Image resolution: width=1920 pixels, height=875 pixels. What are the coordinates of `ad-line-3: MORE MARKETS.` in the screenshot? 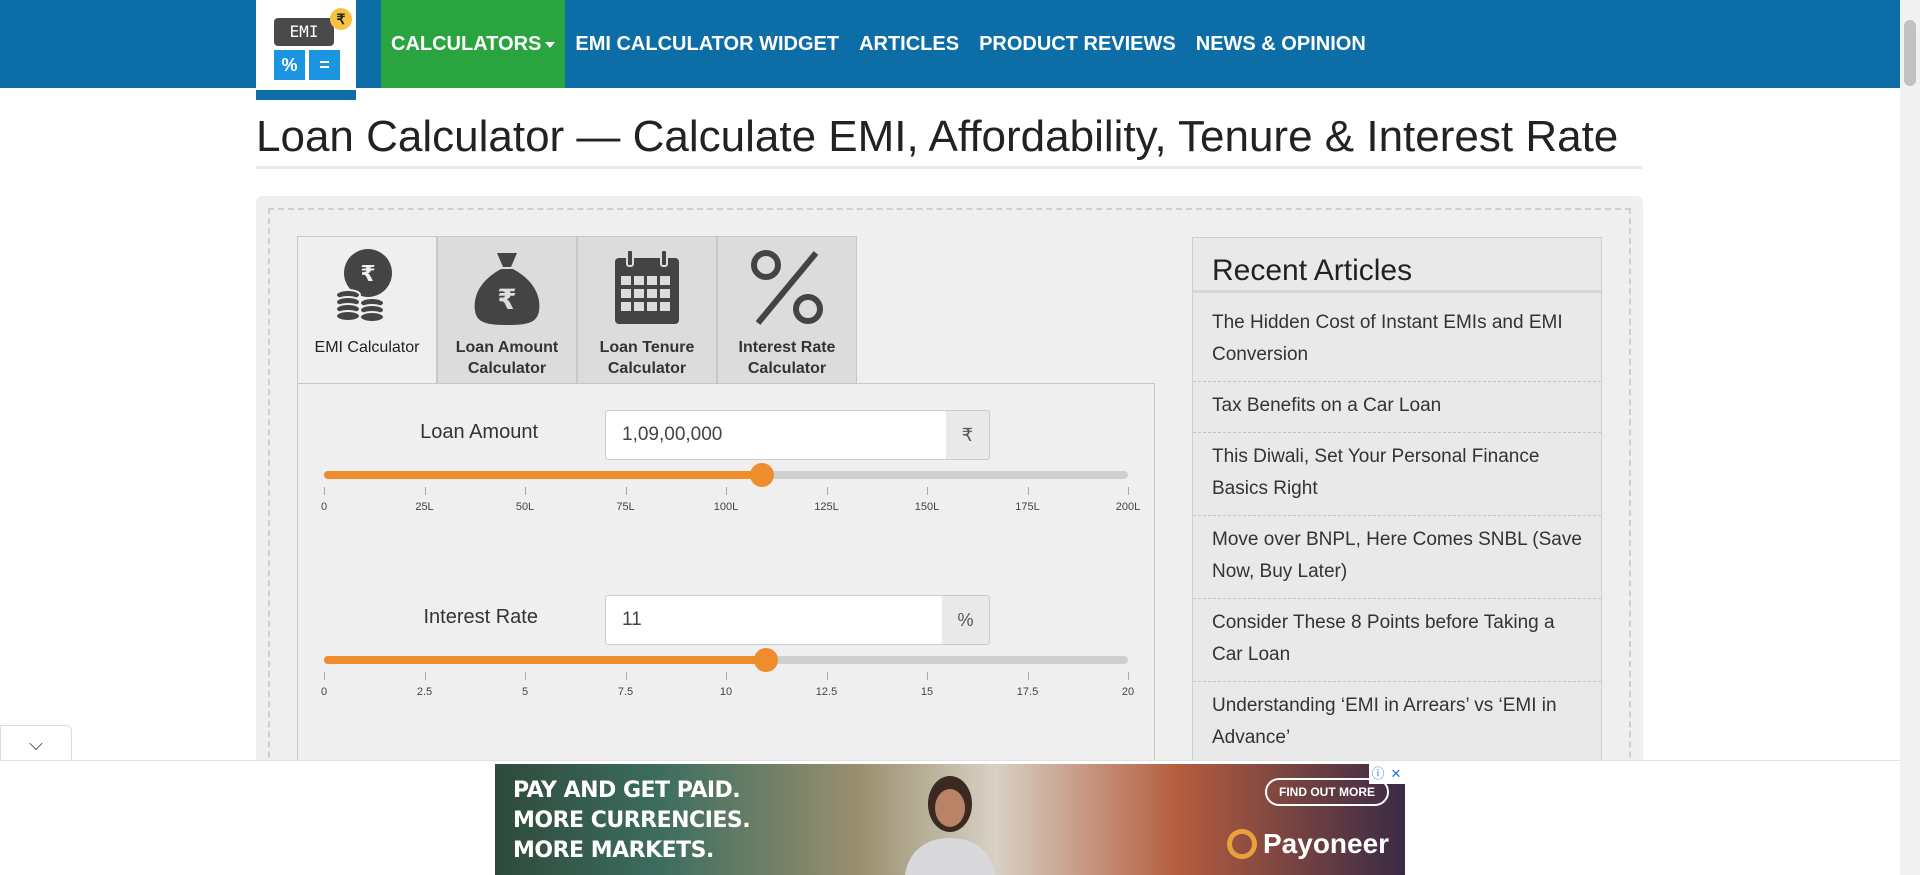 It's located at (613, 850).